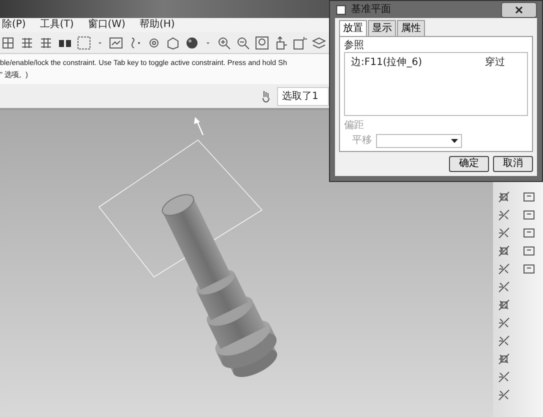 The height and width of the screenshot is (417, 543). What do you see at coordinates (495, 63) in the screenshot?
I see `constraint-text: 穿过` at bounding box center [495, 63].